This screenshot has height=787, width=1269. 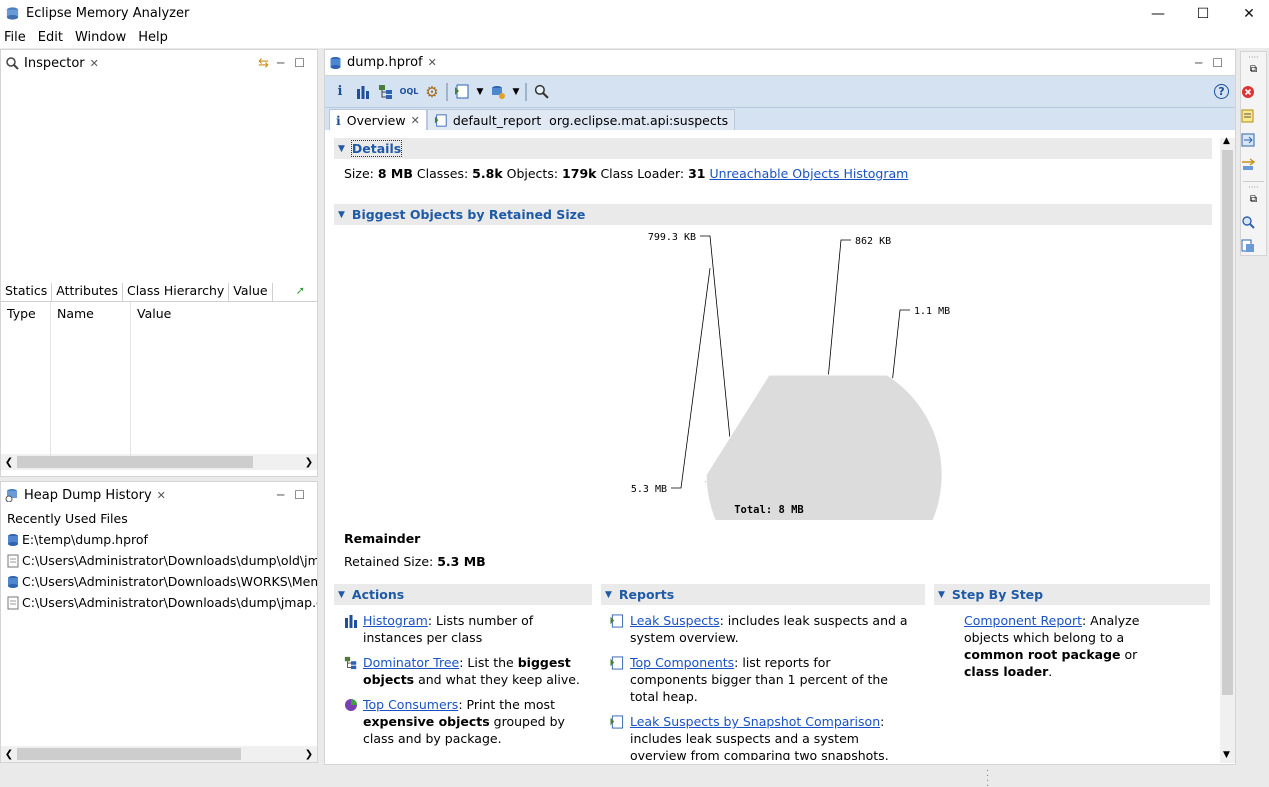 I want to click on close-inspector-icon: ✕, so click(x=94, y=63).